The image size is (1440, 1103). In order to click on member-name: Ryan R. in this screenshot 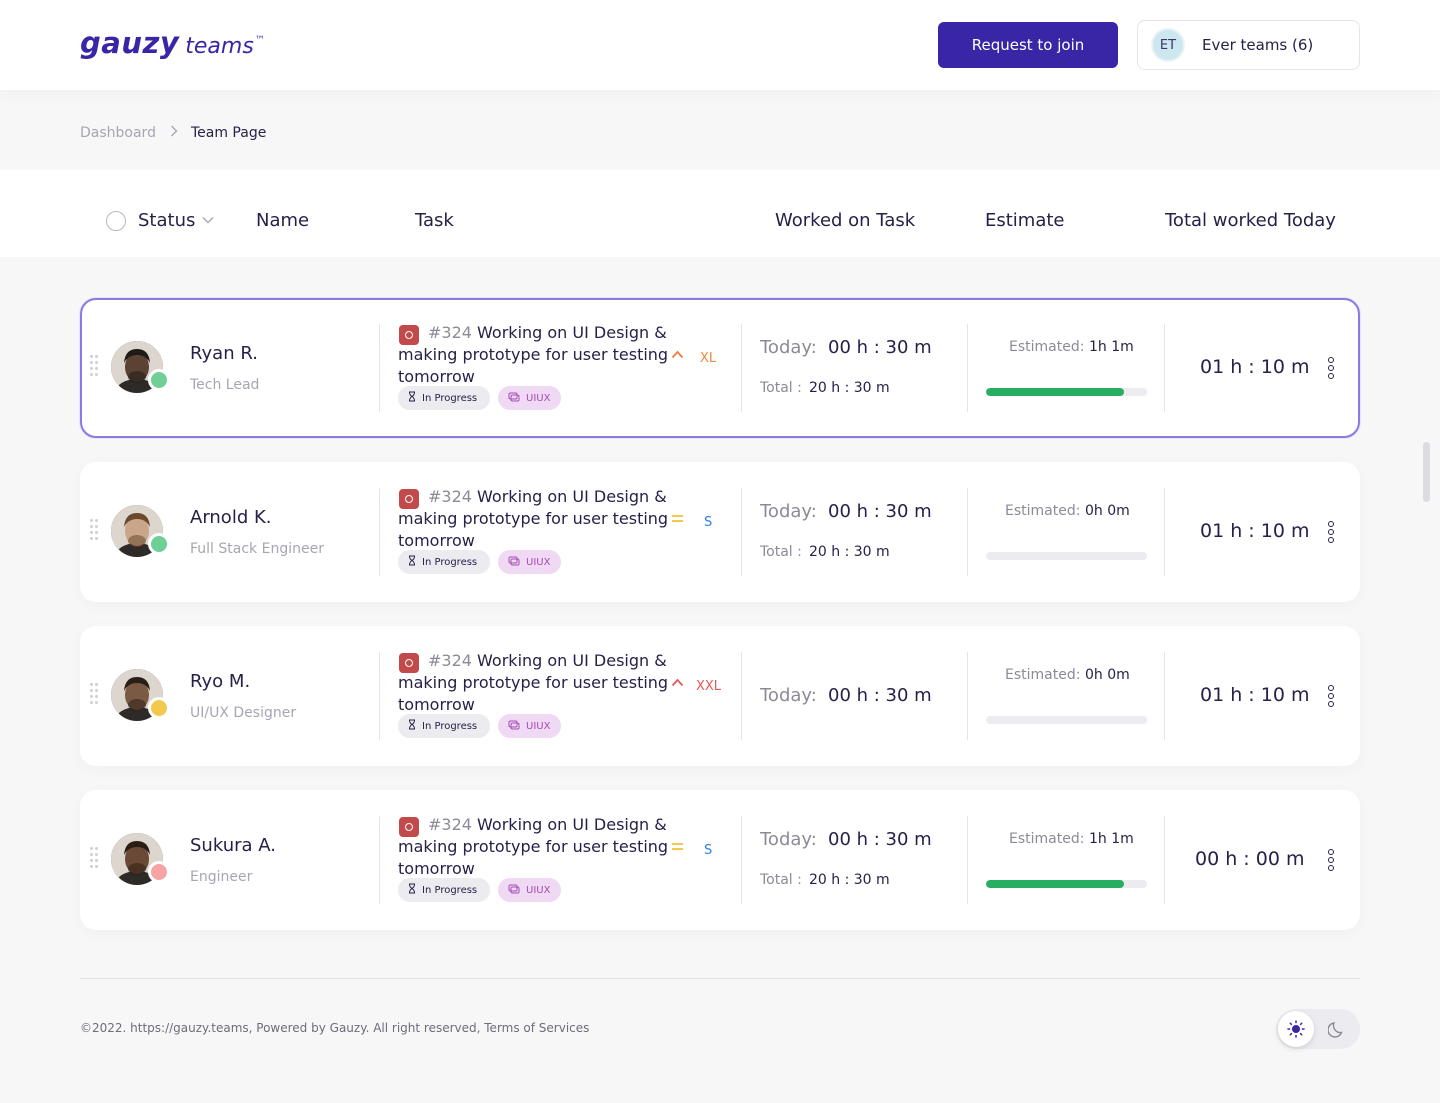, I will do `click(224, 353)`.